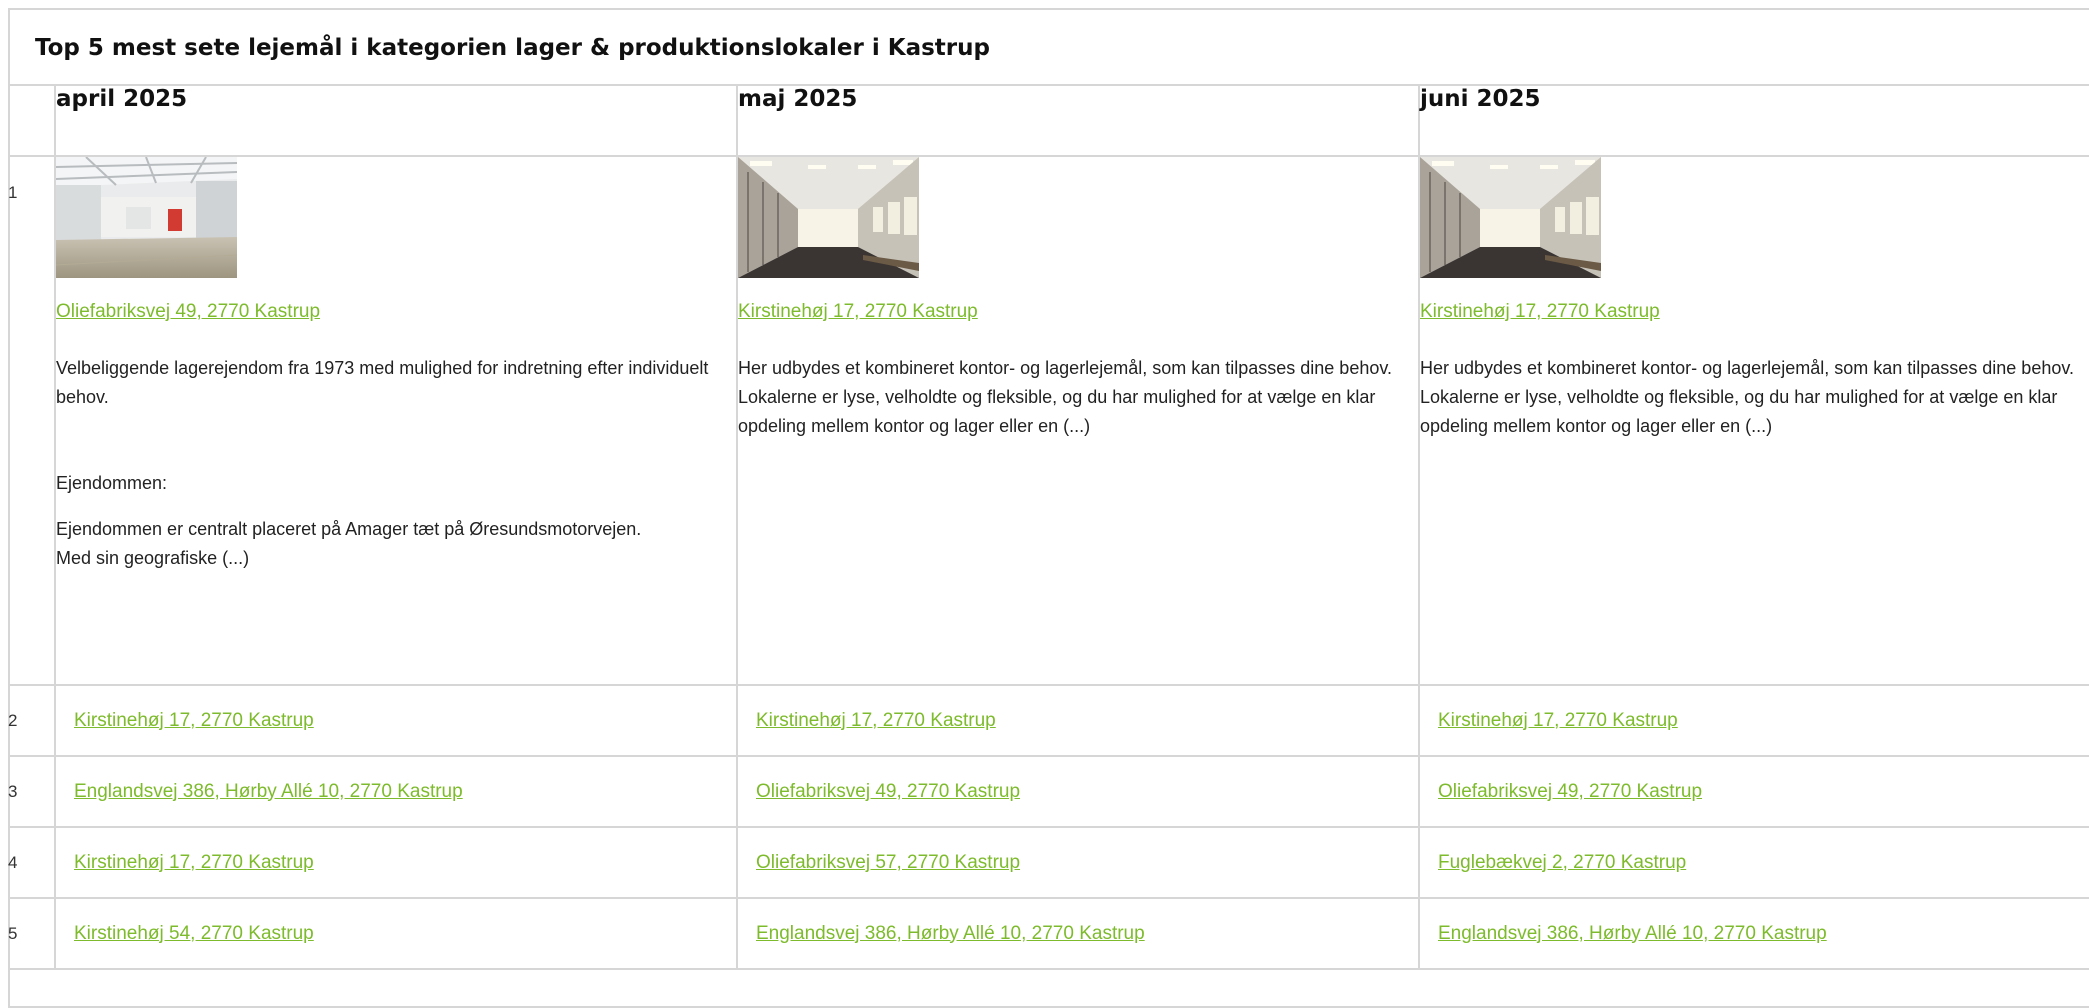 Image resolution: width=2089 pixels, height=1008 pixels. I want to click on listing-link-april-1: Oliefabriksvej 49, 2770 Kastrup, so click(188, 312).